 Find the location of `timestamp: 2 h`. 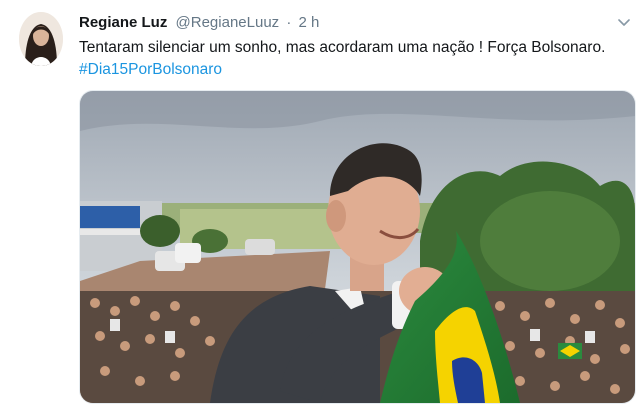

timestamp: 2 h is located at coordinates (309, 22).